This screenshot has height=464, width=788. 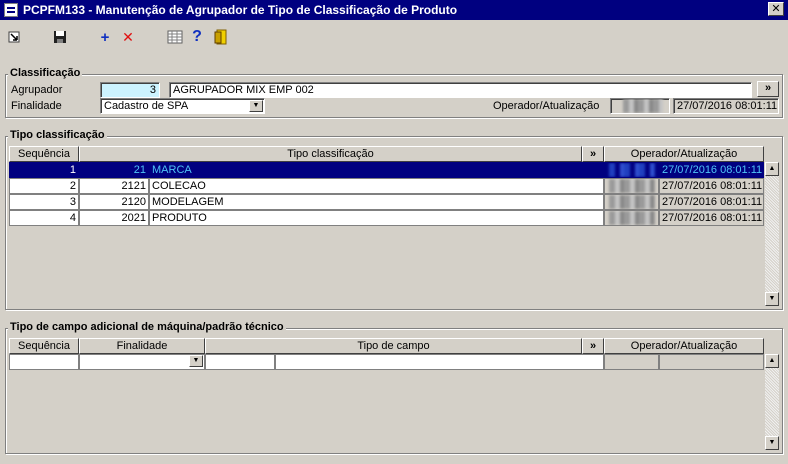 What do you see at coordinates (439, 362) in the screenshot?
I see `cell-tipo-name-input` at bounding box center [439, 362].